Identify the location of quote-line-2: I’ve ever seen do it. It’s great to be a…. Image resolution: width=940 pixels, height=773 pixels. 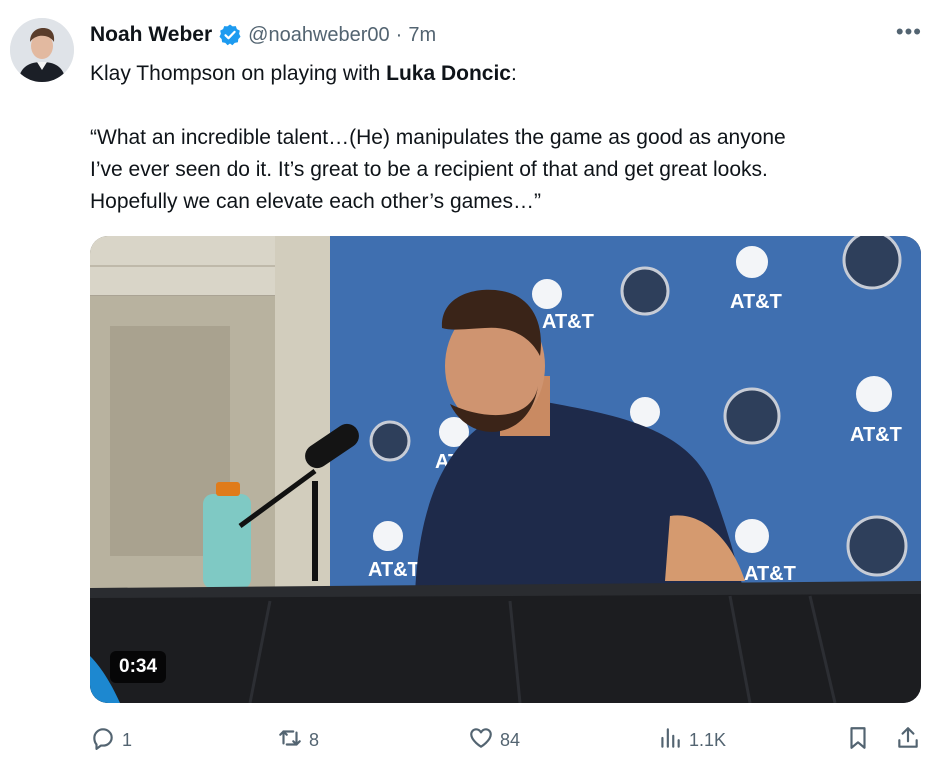
(429, 169).